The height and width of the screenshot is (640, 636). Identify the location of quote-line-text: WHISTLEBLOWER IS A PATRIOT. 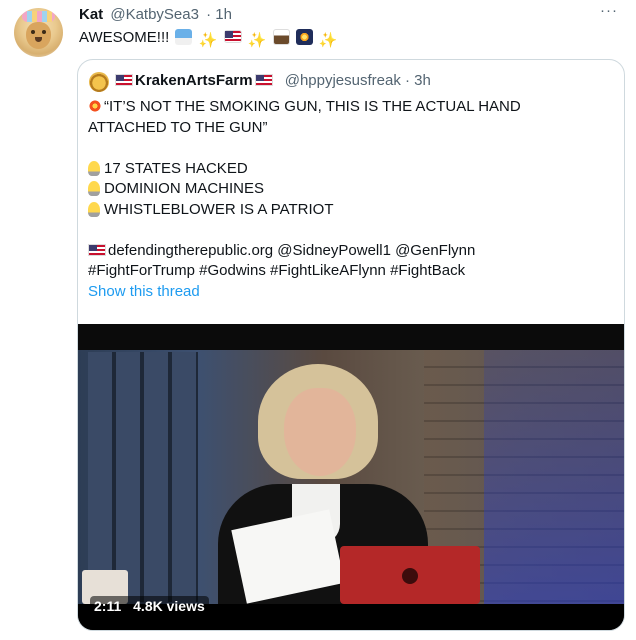
(219, 209).